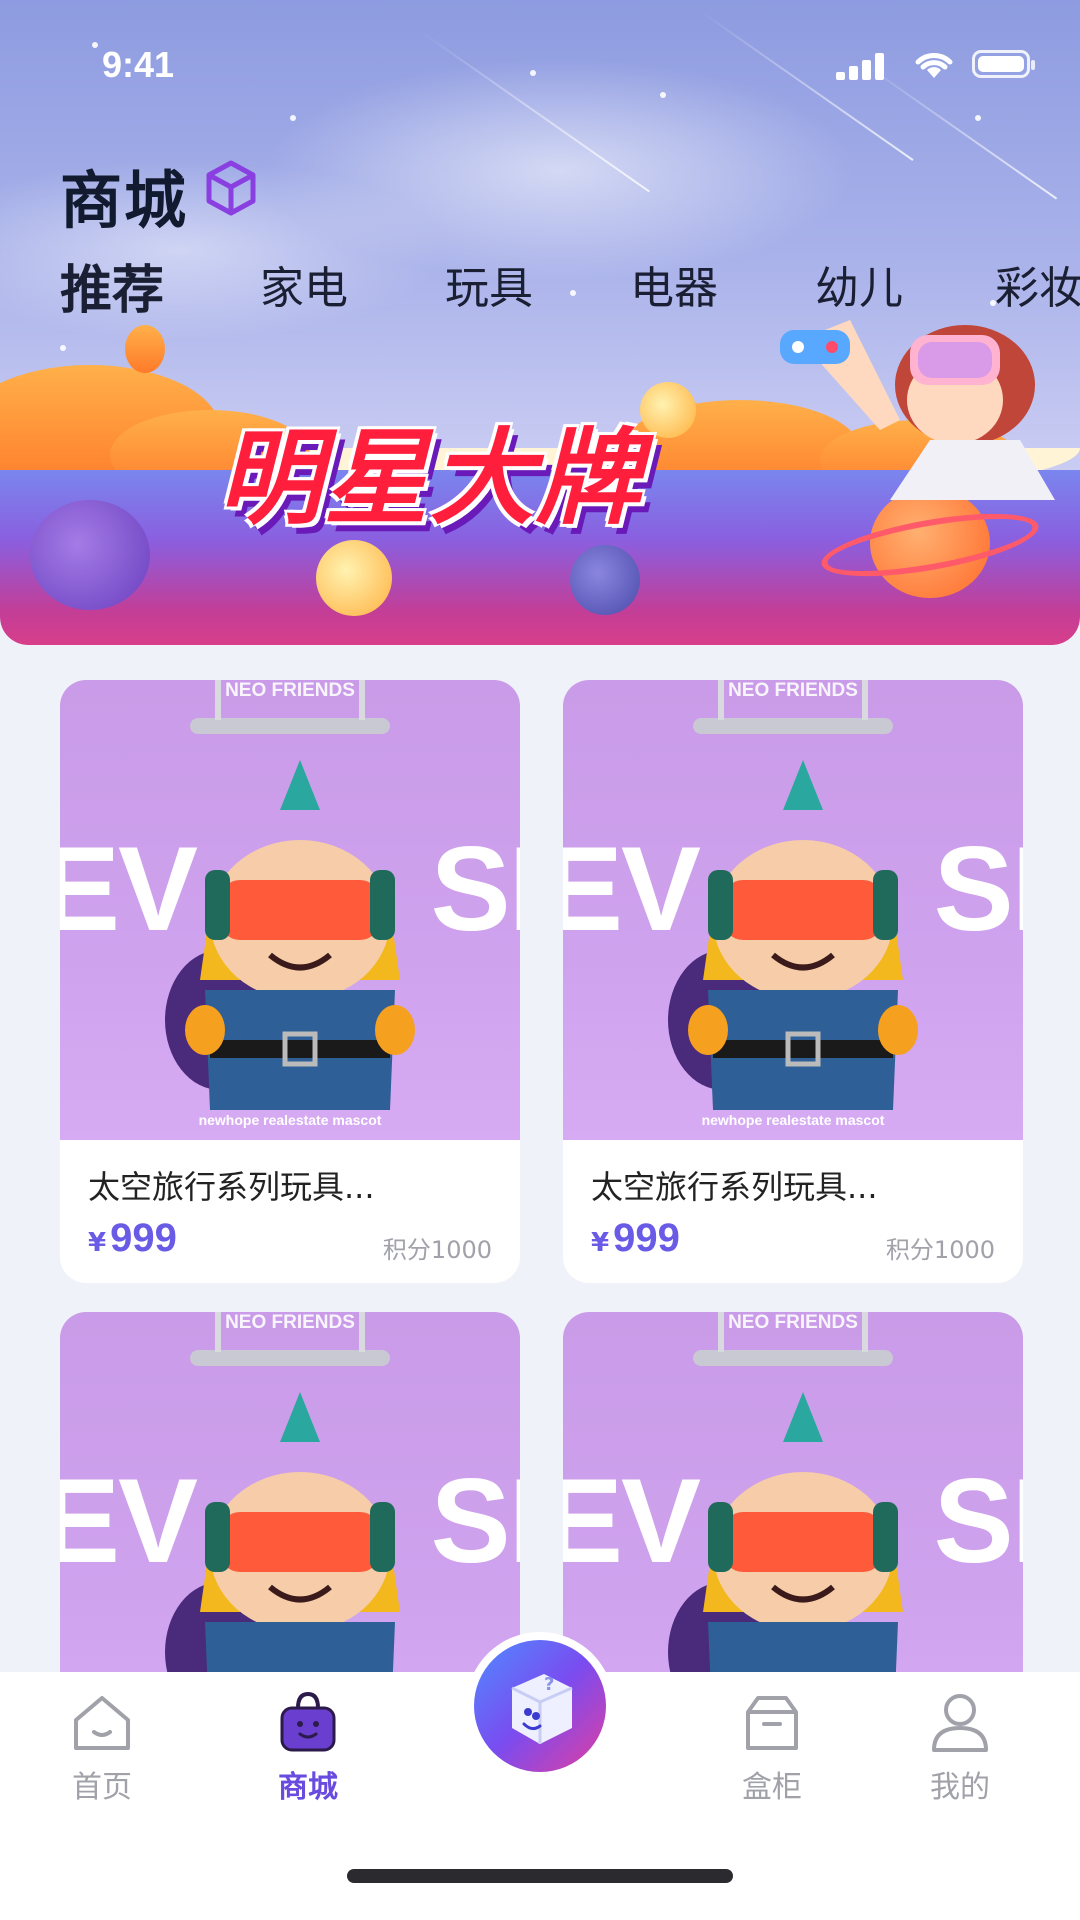  Describe the element at coordinates (540, 1876) in the screenshot. I see `home-indicator` at that location.